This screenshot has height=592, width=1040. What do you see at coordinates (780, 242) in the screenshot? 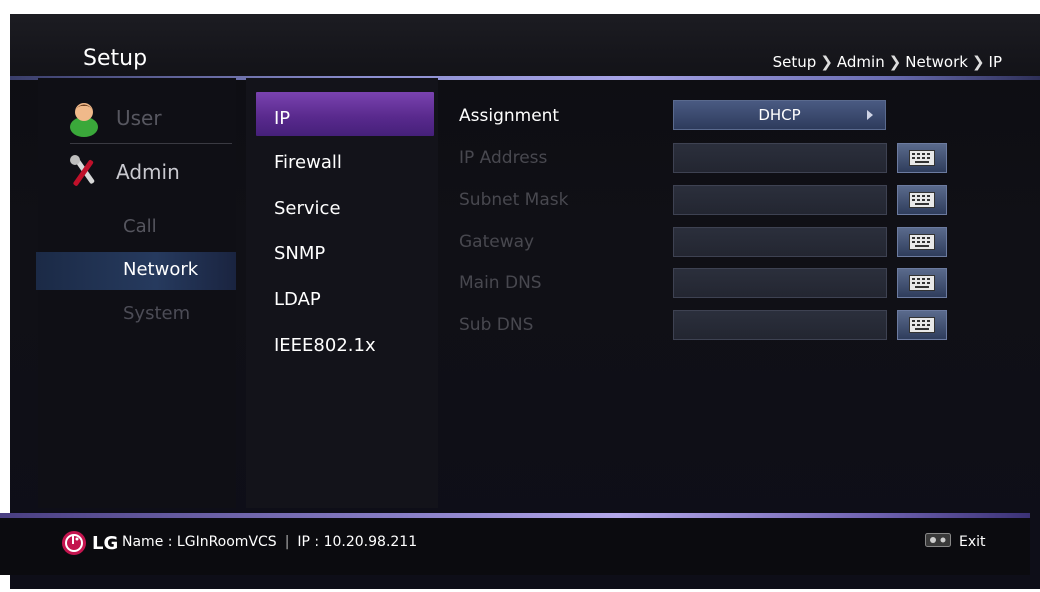
I see `gateway-input` at bounding box center [780, 242].